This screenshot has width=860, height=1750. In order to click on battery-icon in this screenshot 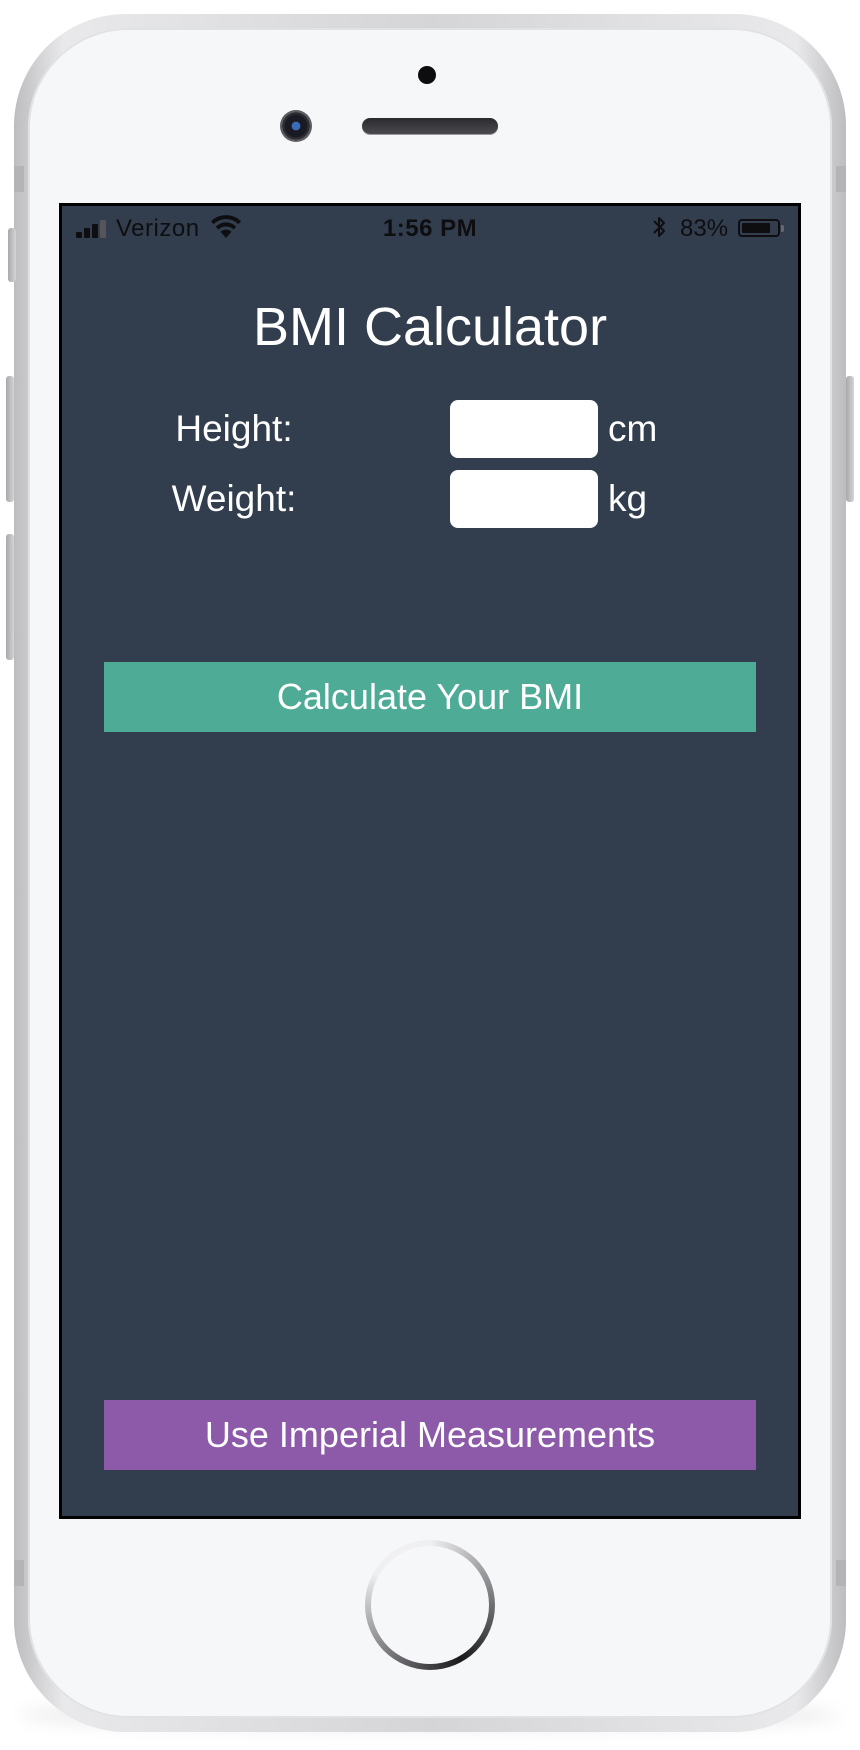, I will do `click(759, 228)`.